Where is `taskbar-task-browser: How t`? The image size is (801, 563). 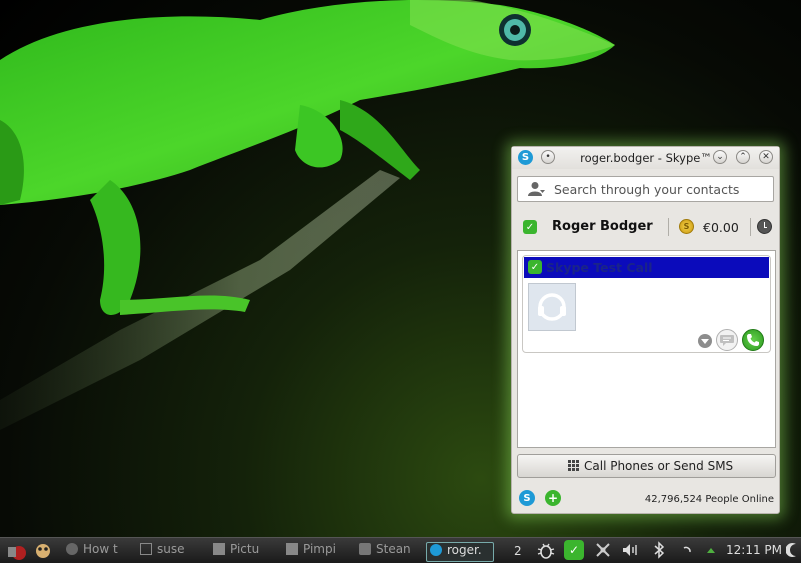 taskbar-task-browser: How t is located at coordinates (95, 551).